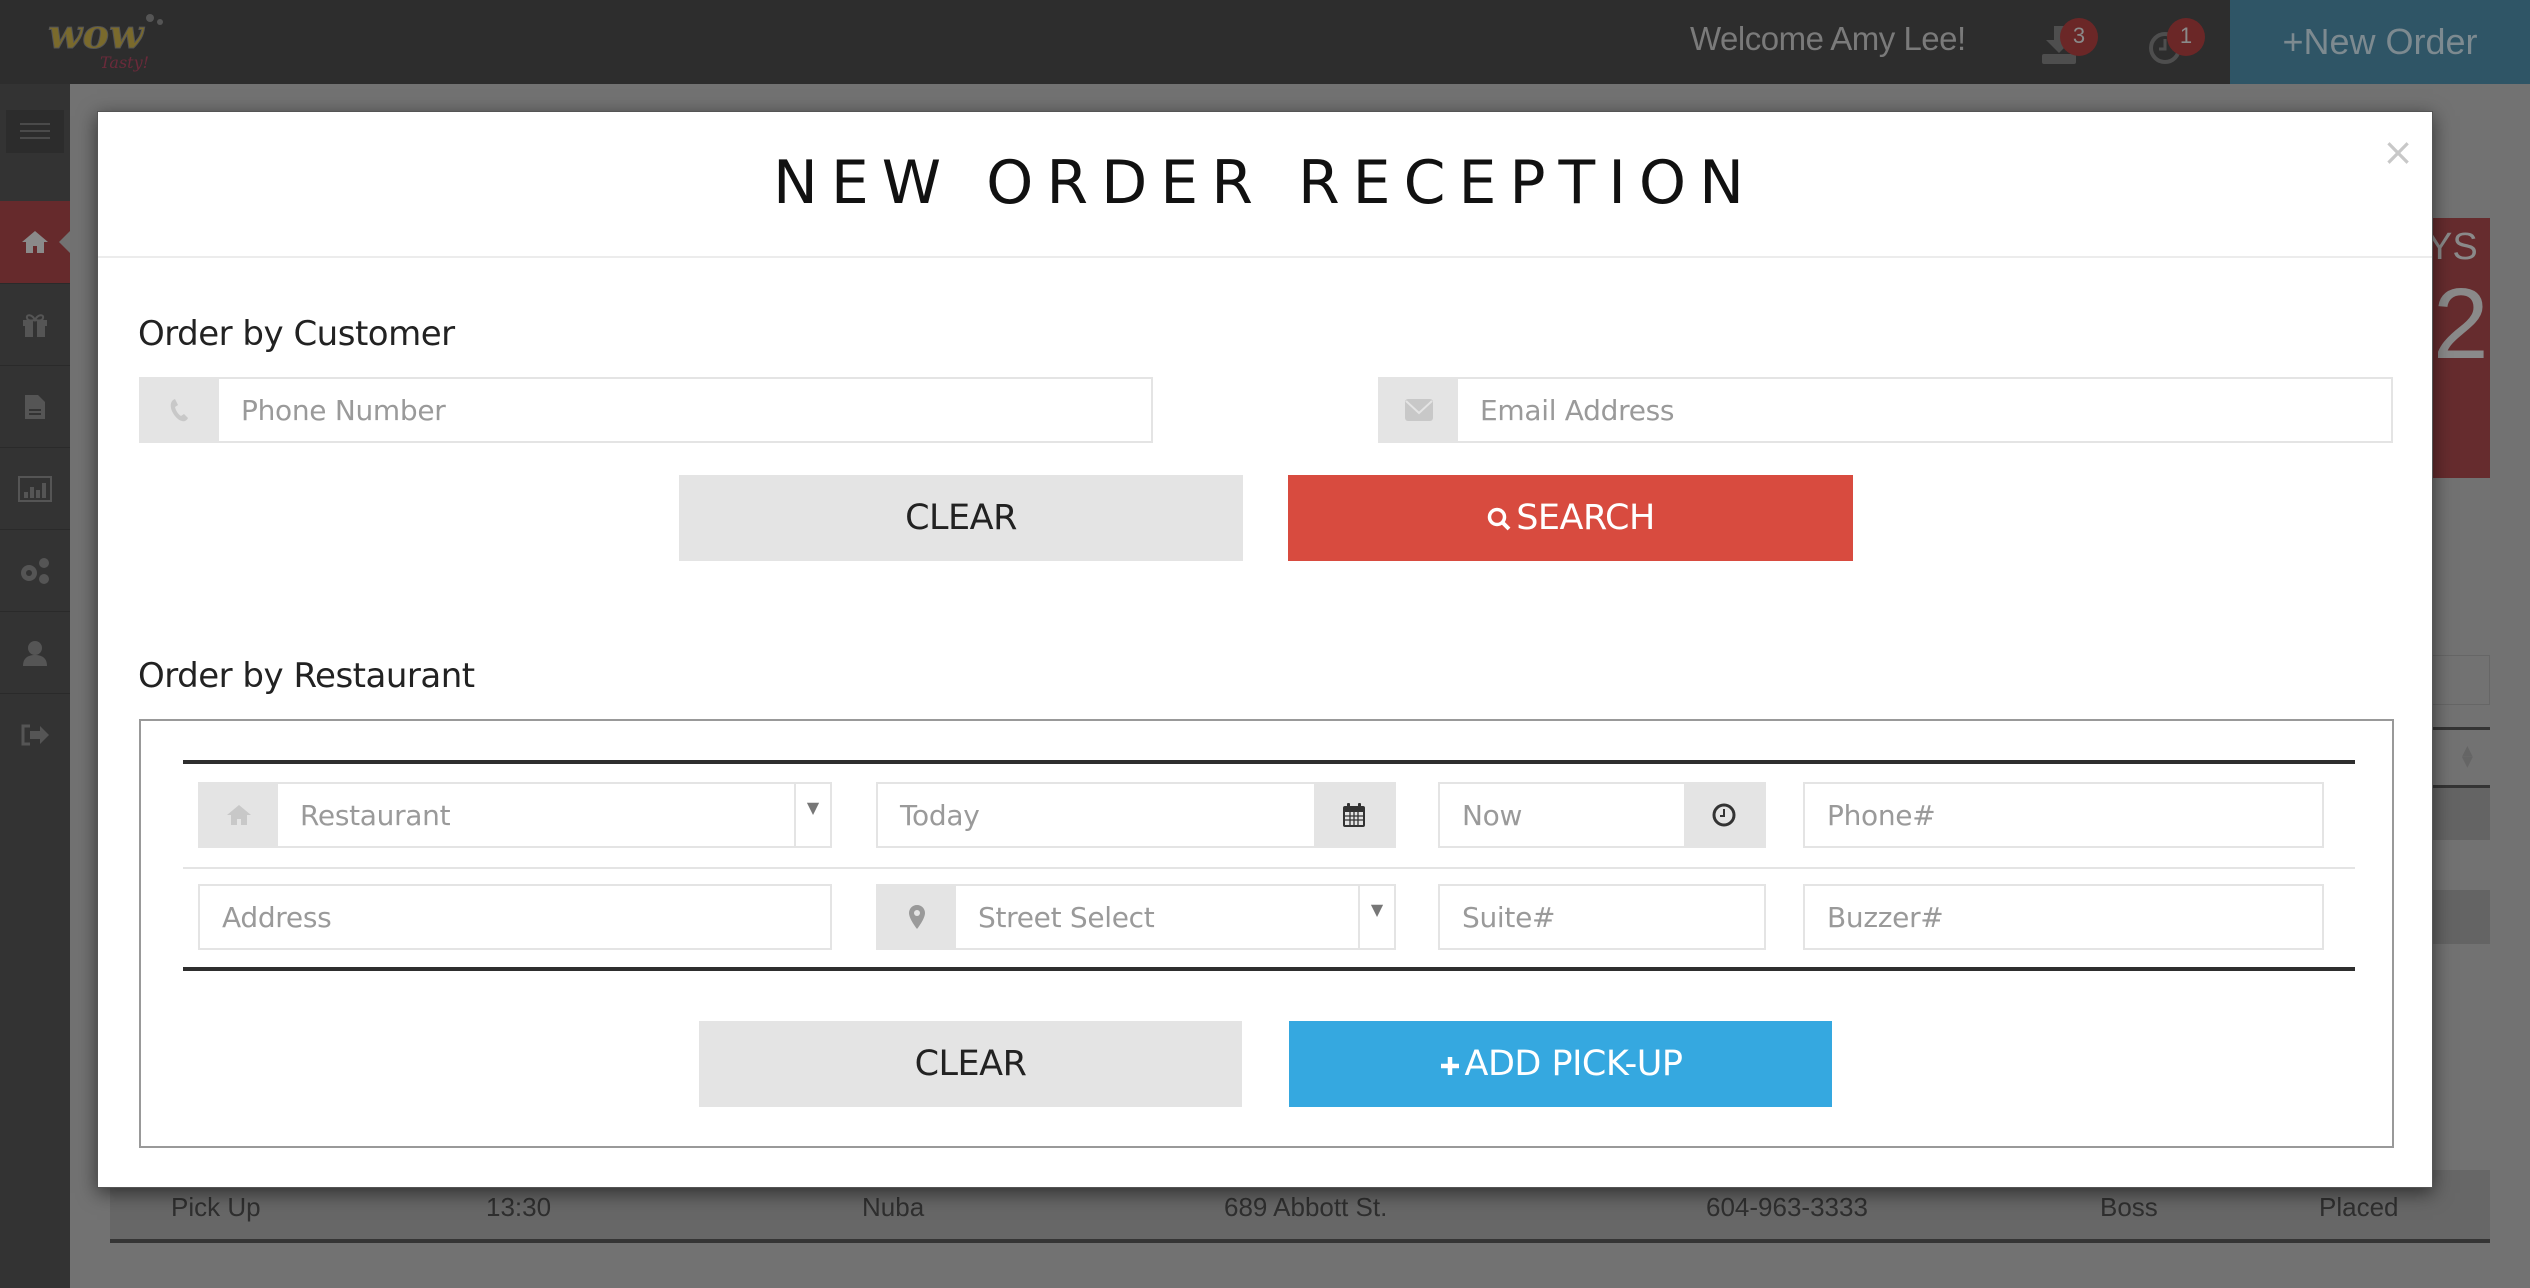  Describe the element at coordinates (2455, 247) in the screenshot. I see `stats-card-label: YS` at that location.